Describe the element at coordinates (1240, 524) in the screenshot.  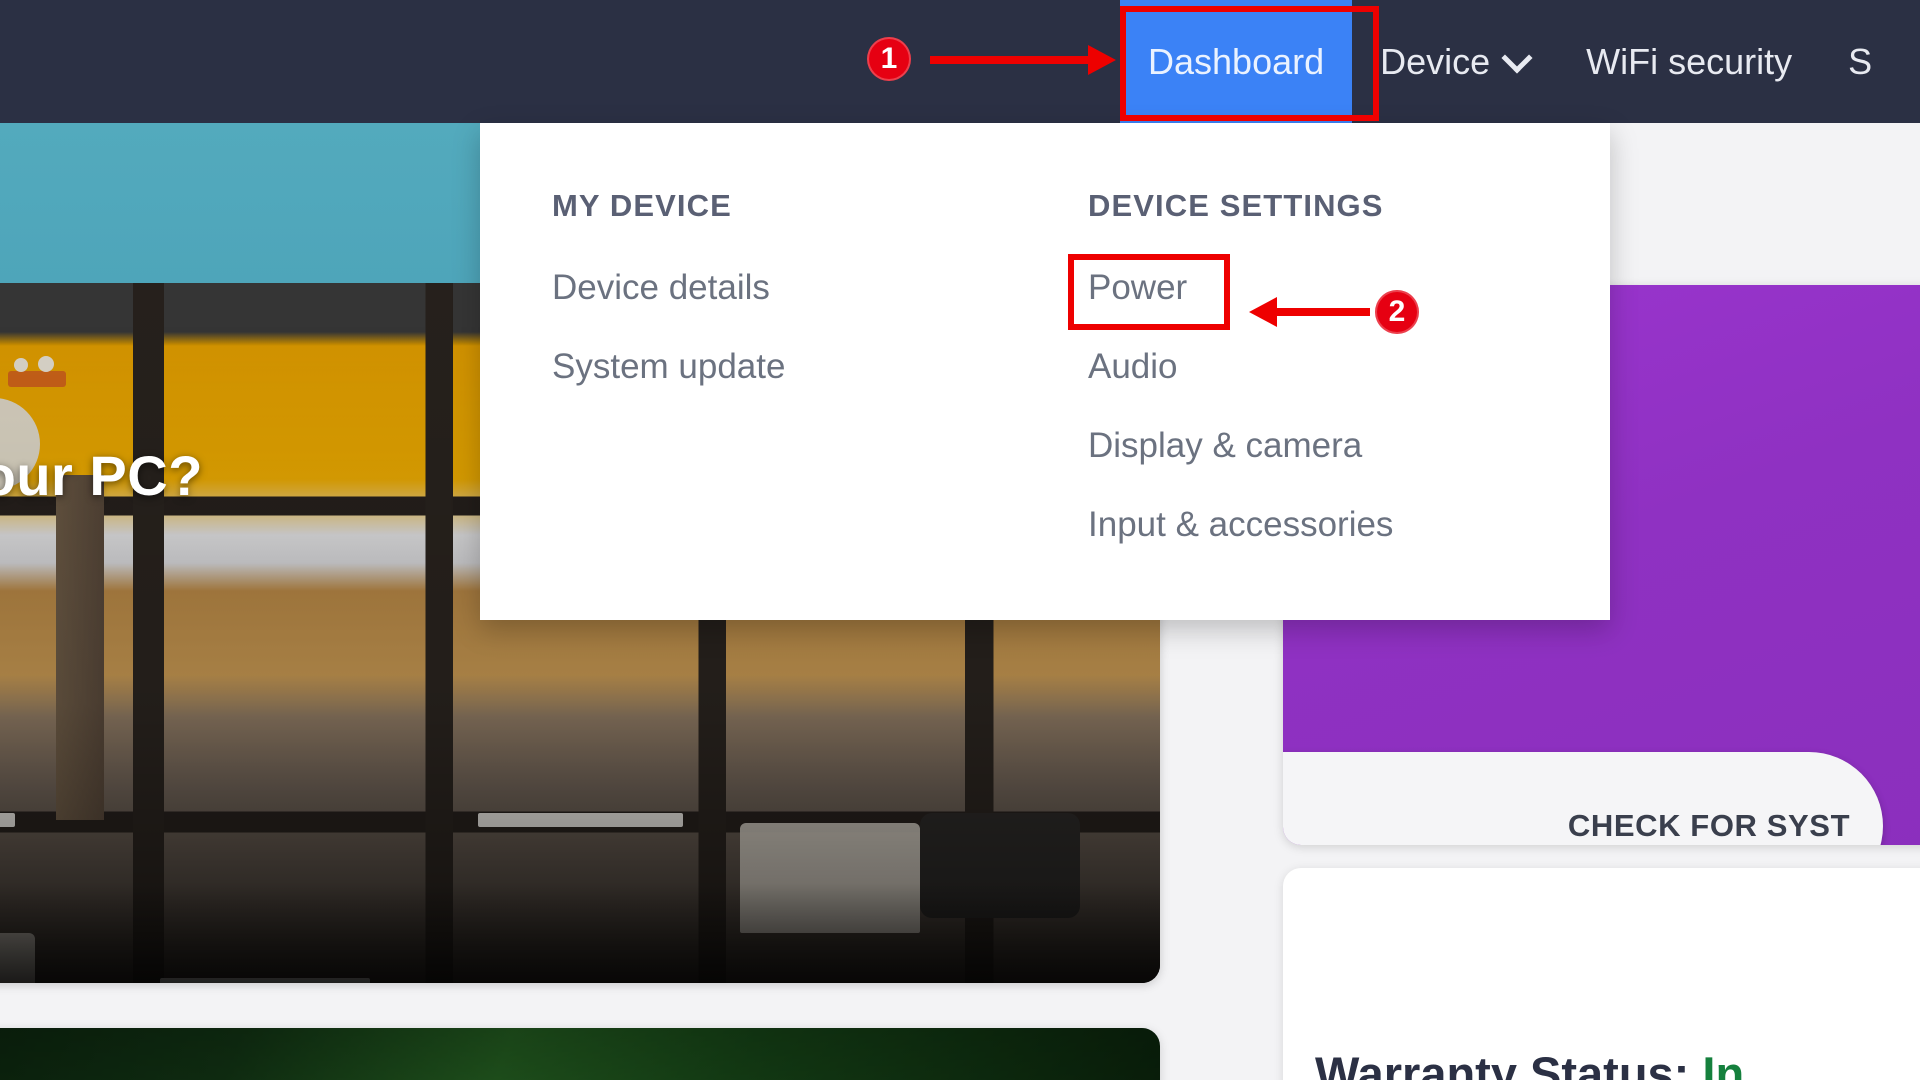
I see `dropdown-item-input-accessories: Input & accessories` at that location.